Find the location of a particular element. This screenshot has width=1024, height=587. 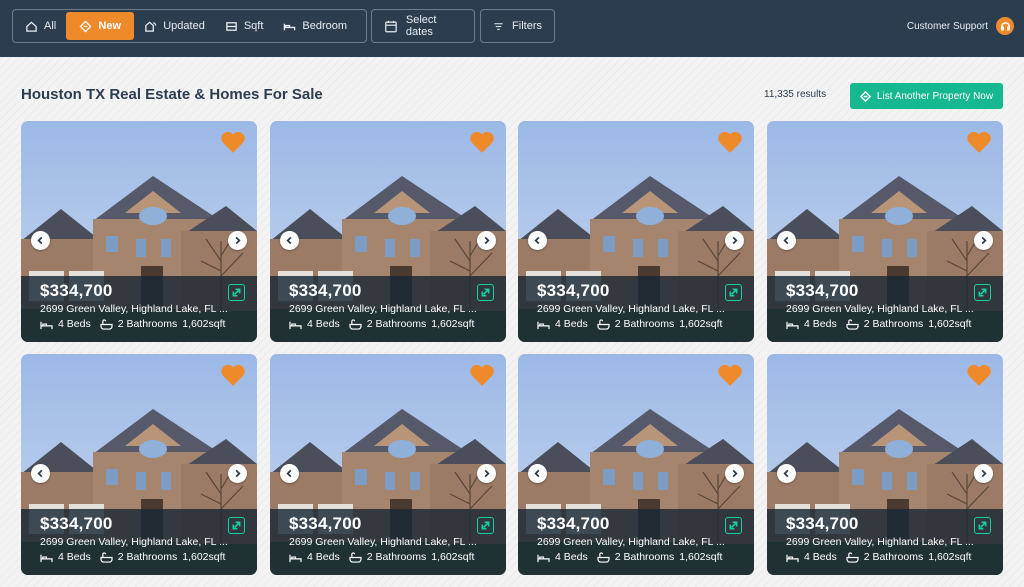

headset-icon is located at coordinates (1005, 26).